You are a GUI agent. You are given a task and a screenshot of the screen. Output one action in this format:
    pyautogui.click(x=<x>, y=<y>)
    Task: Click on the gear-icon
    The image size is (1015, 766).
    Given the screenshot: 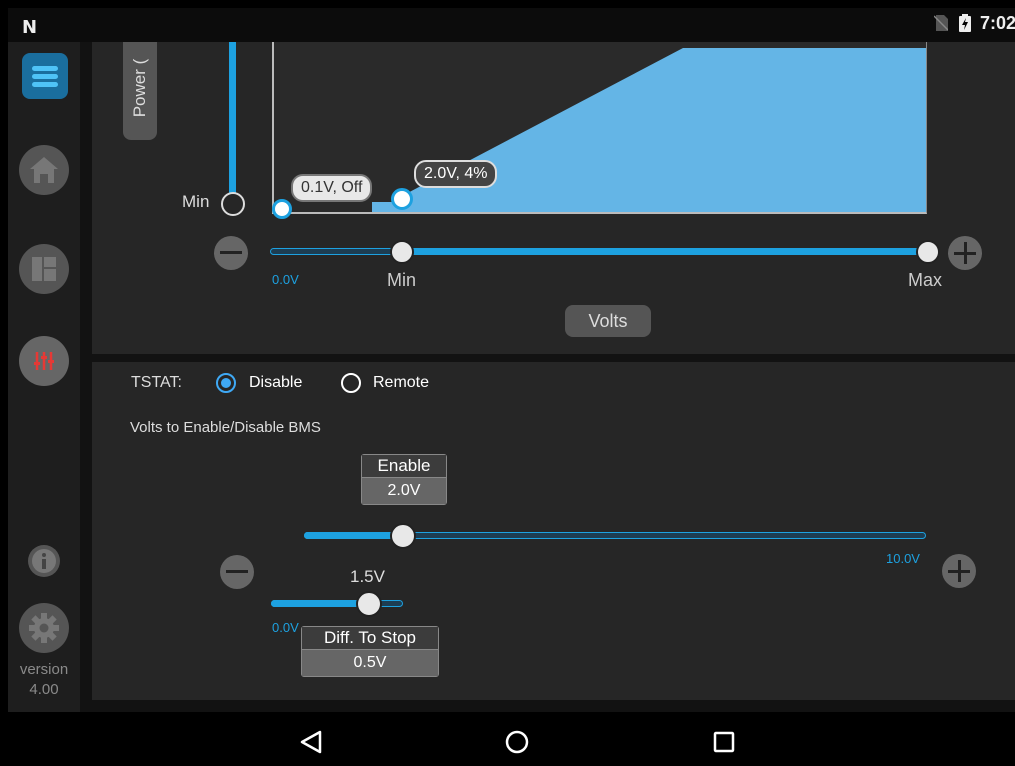 What is the action you would take?
    pyautogui.click(x=44, y=628)
    